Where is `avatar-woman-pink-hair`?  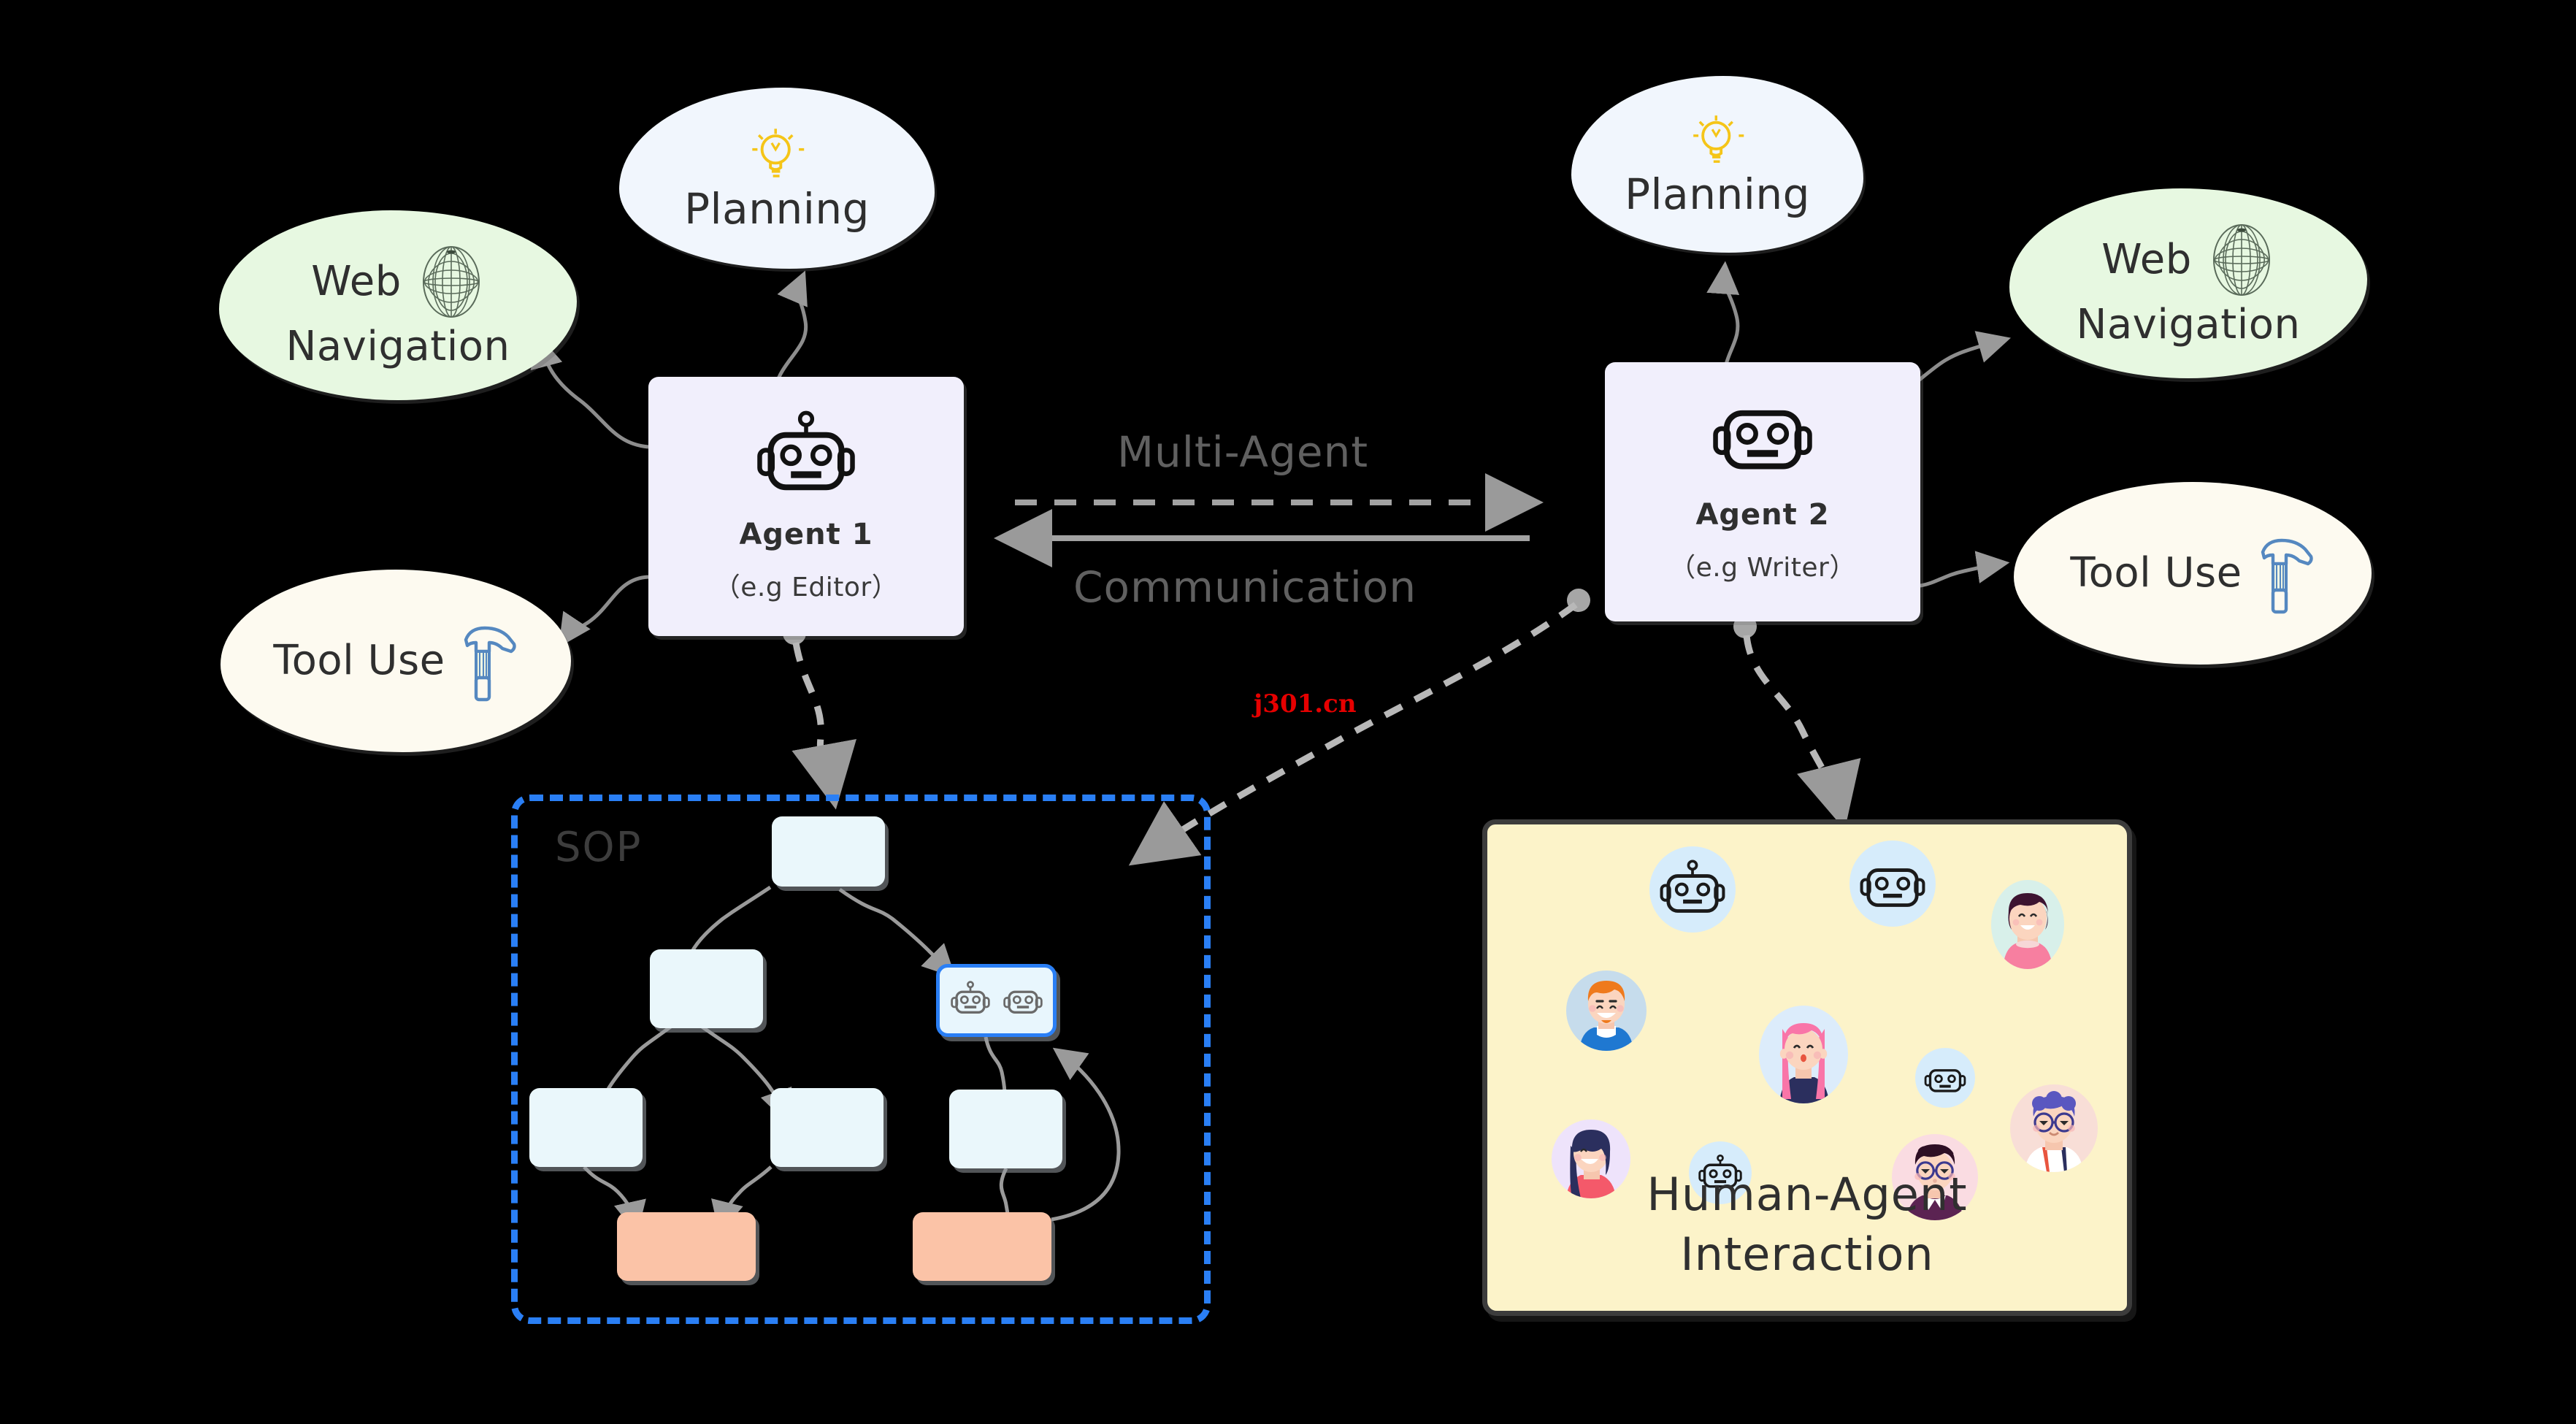
avatar-woman-pink-hair is located at coordinates (1803, 1054).